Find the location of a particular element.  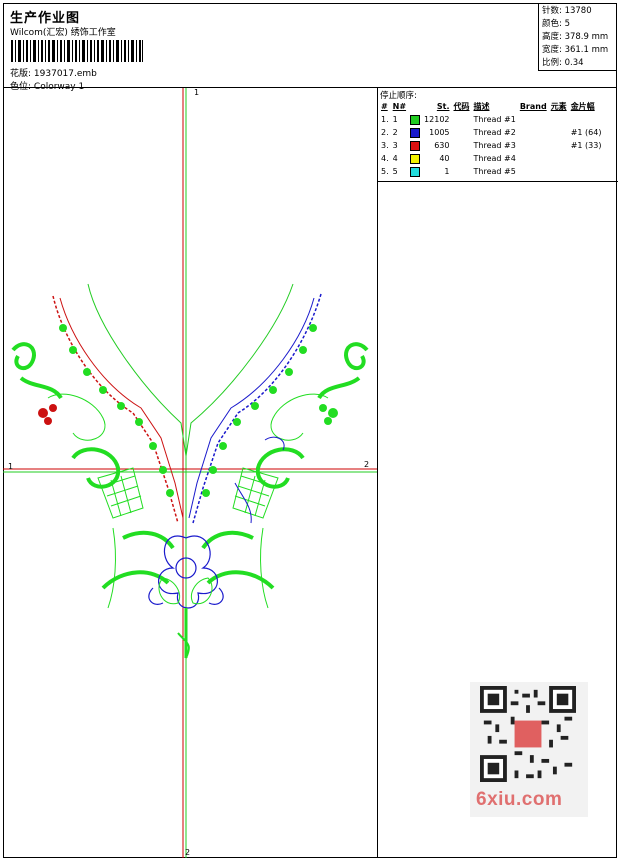

center-green-leaves is located at coordinates (188, 568).